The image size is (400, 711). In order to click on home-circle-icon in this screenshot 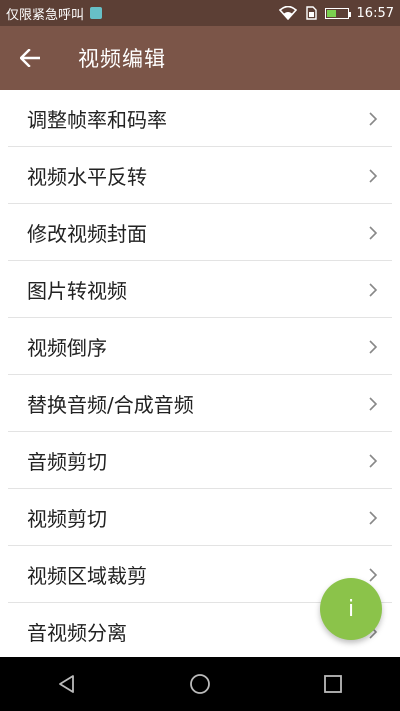, I will do `click(200, 684)`.